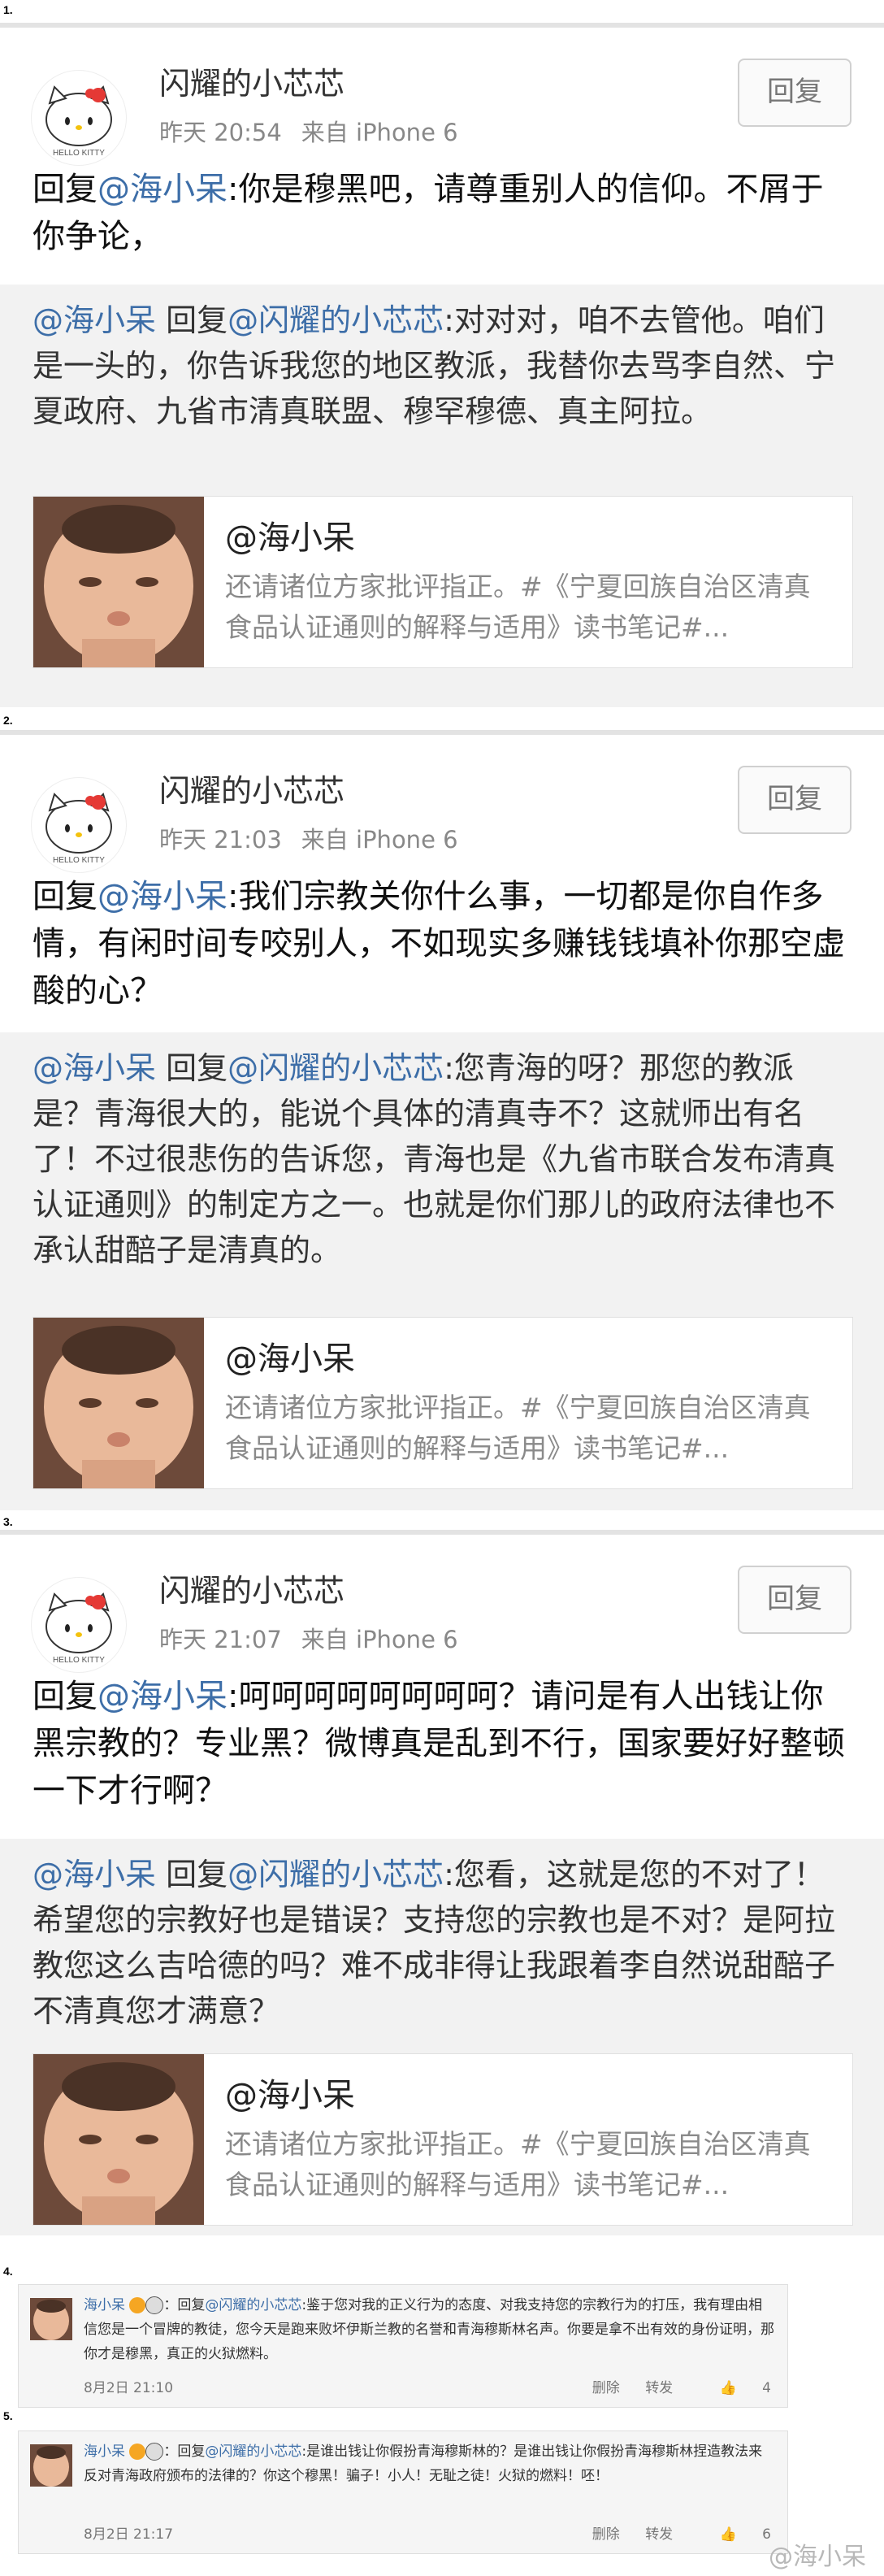 This screenshot has width=884, height=2576. What do you see at coordinates (767, 2388) in the screenshot?
I see `like-count: 4` at bounding box center [767, 2388].